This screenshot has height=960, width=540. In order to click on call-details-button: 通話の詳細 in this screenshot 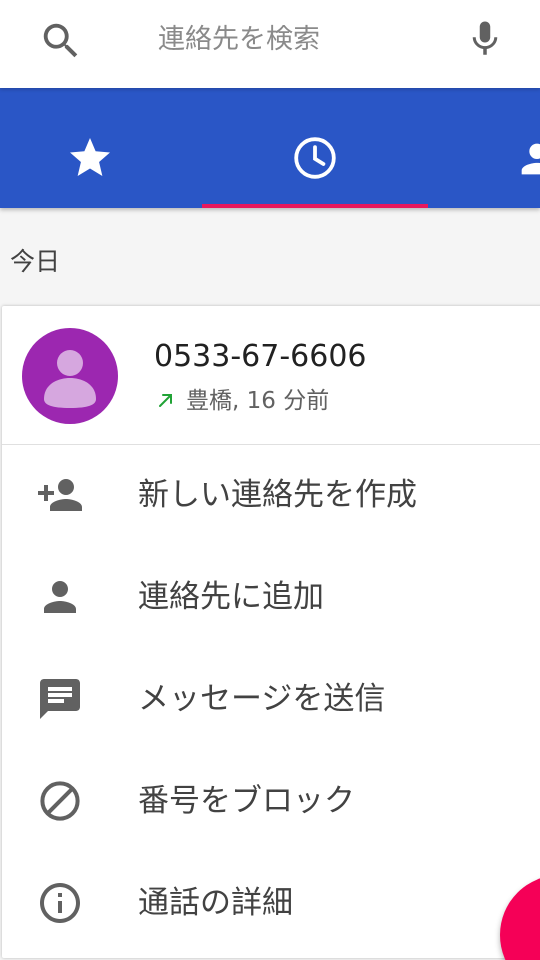, I will do `click(271, 903)`.